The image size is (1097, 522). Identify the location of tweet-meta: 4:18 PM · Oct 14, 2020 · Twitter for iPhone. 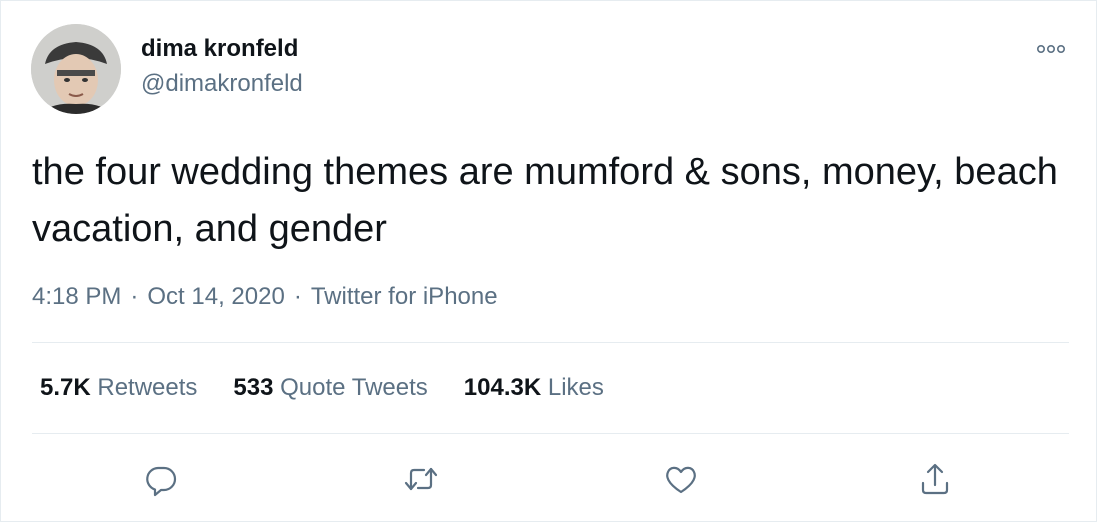
(265, 297).